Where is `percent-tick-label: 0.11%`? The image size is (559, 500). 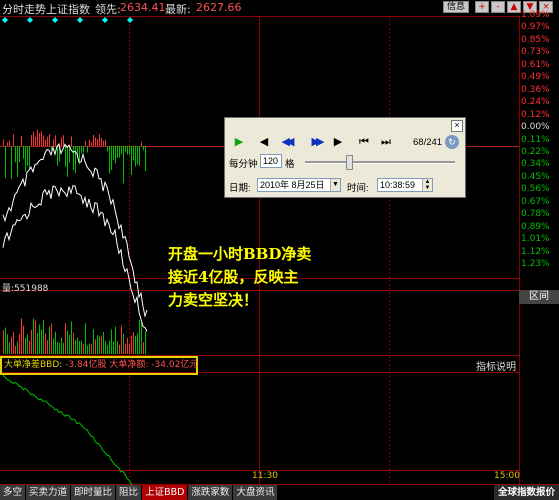
percent-tick-label: 0.11% is located at coordinates (535, 139).